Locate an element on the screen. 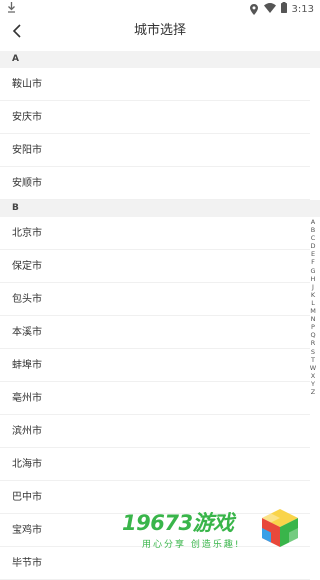  city-list-item: 蚌埠市 is located at coordinates (155, 365).